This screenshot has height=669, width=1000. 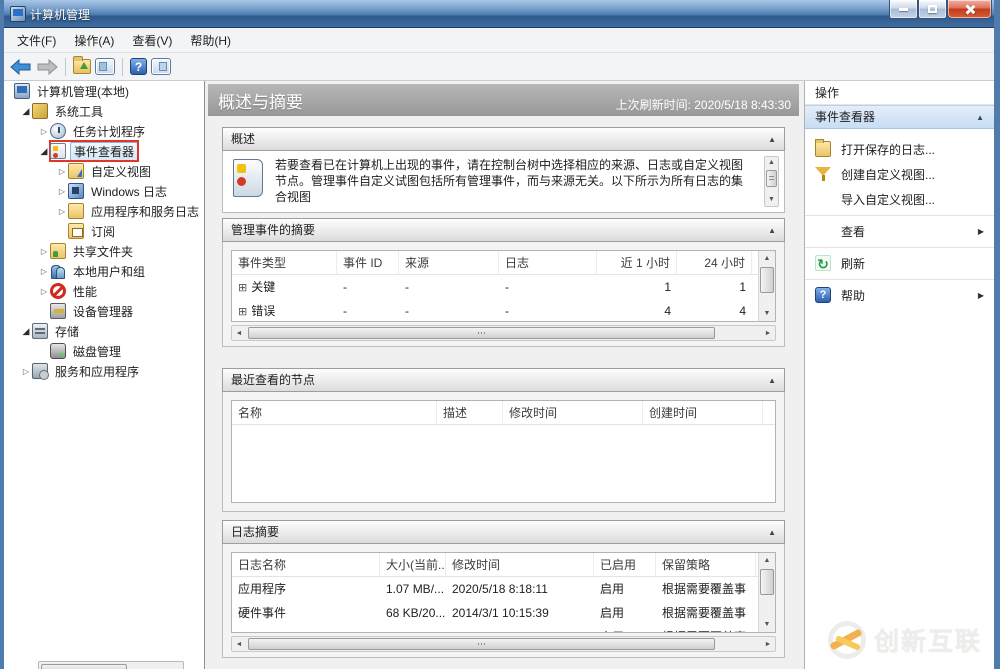 What do you see at coordinates (503, 139) in the screenshot?
I see `section-header-overview: 概述 ▲` at bounding box center [503, 139].